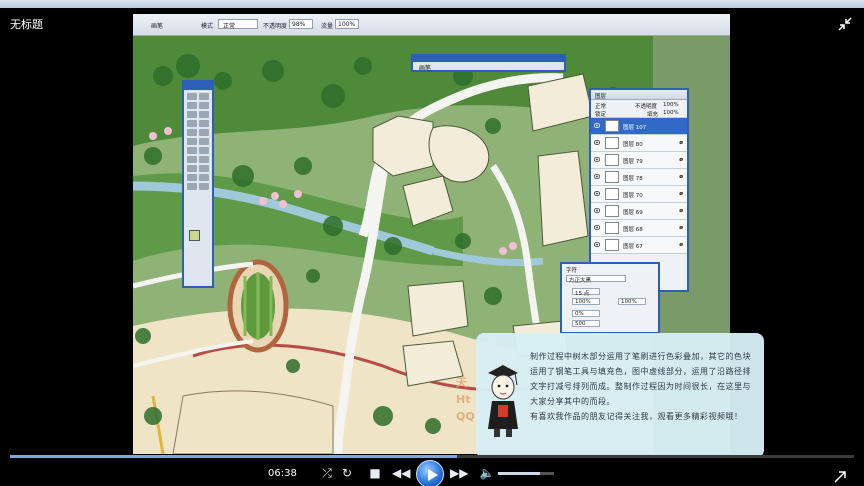 The height and width of the screenshot is (486, 864). What do you see at coordinates (194, 235) in the screenshot?
I see `foreground-color-swatch` at bounding box center [194, 235].